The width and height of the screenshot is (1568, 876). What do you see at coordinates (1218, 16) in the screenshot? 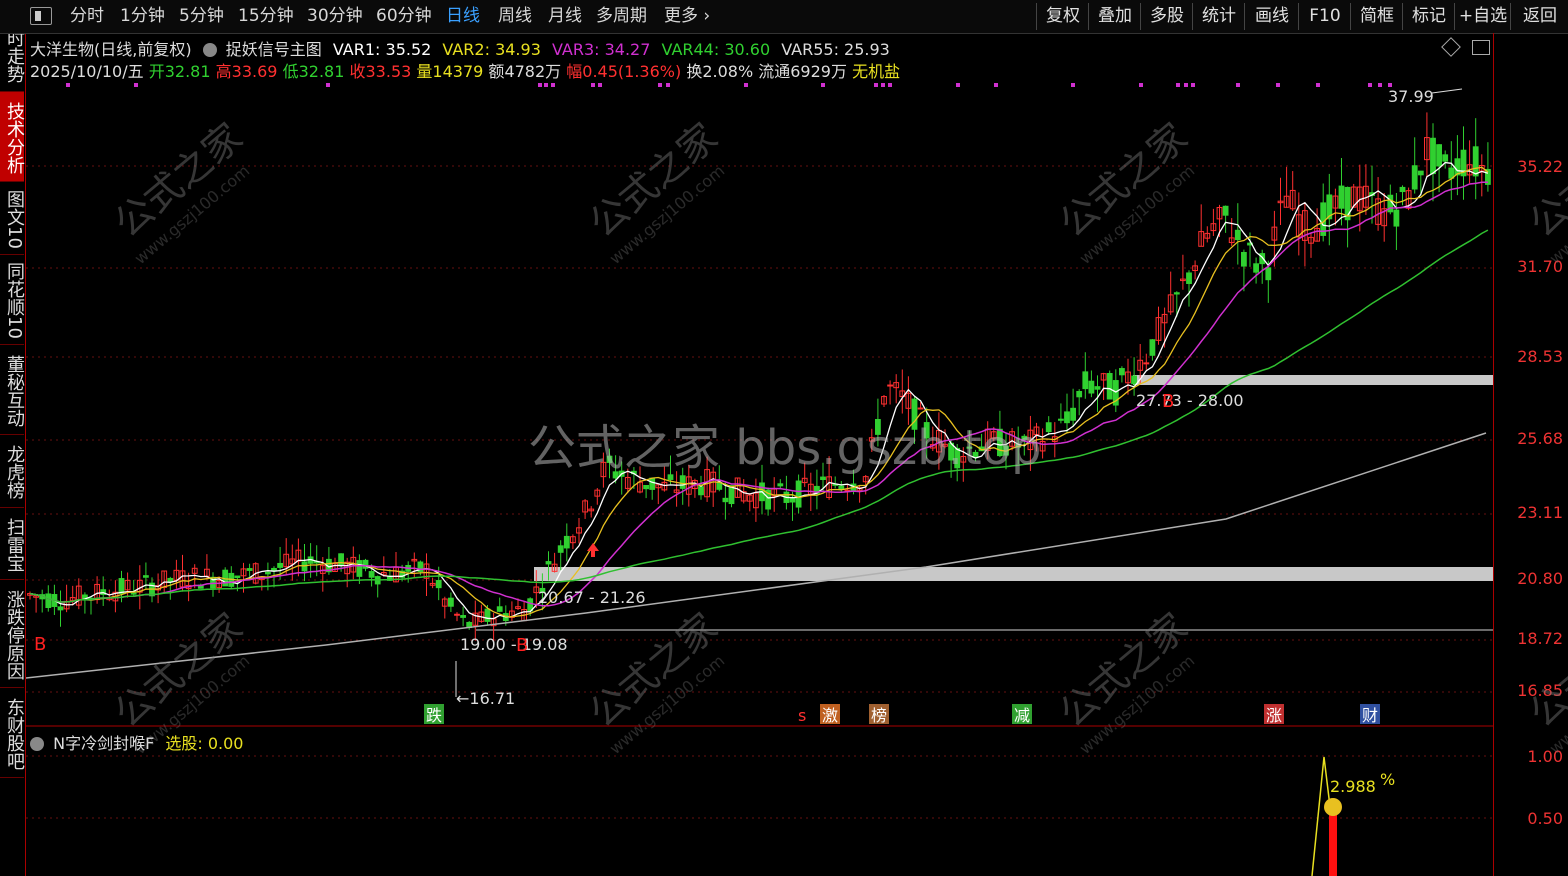
I see `toolbar-button-3: 统计` at bounding box center [1218, 16].